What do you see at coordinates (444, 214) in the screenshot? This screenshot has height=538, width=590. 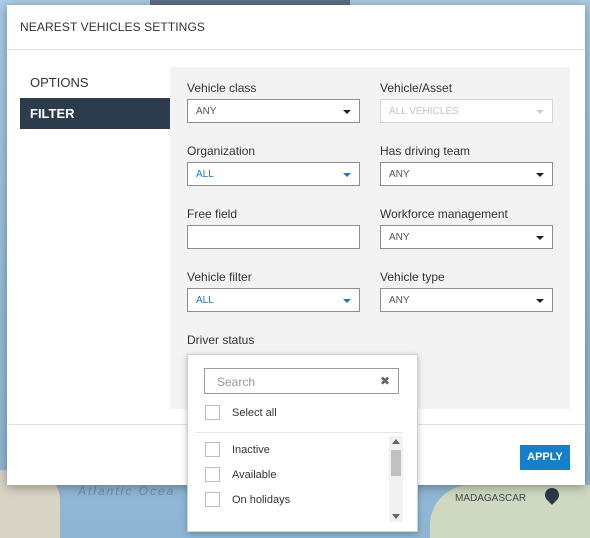 I see `workforce-management-label: Workforce management` at bounding box center [444, 214].